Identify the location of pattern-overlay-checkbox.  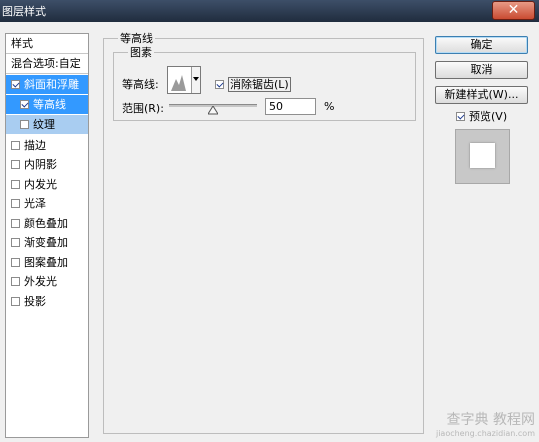
(15, 262).